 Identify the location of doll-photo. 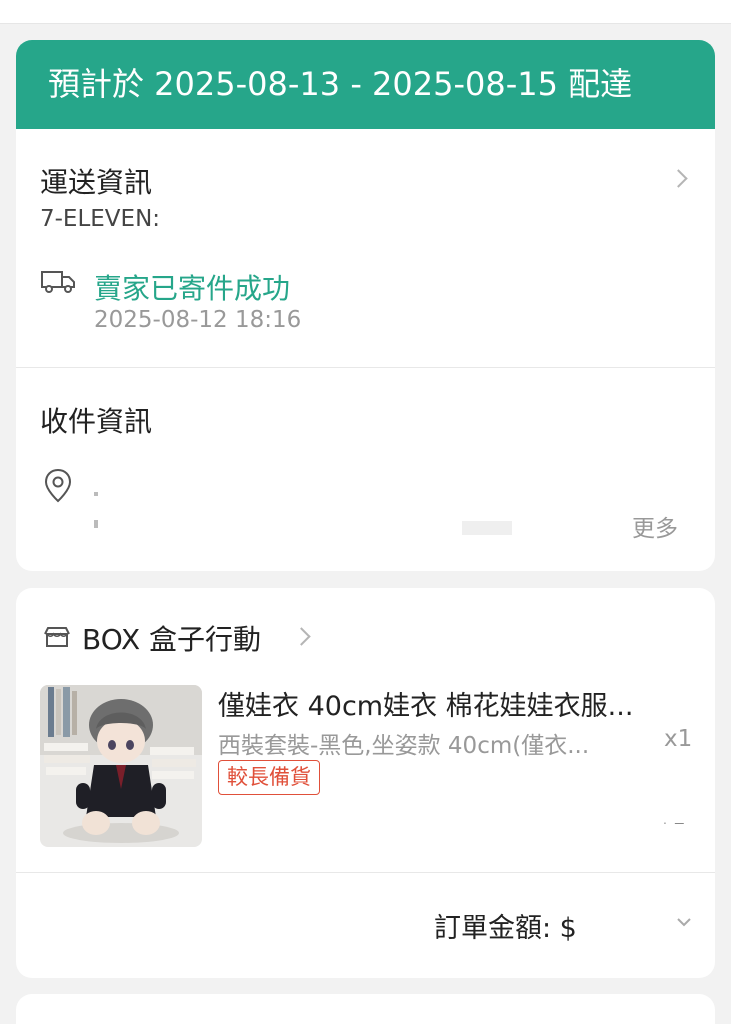
(121, 766).